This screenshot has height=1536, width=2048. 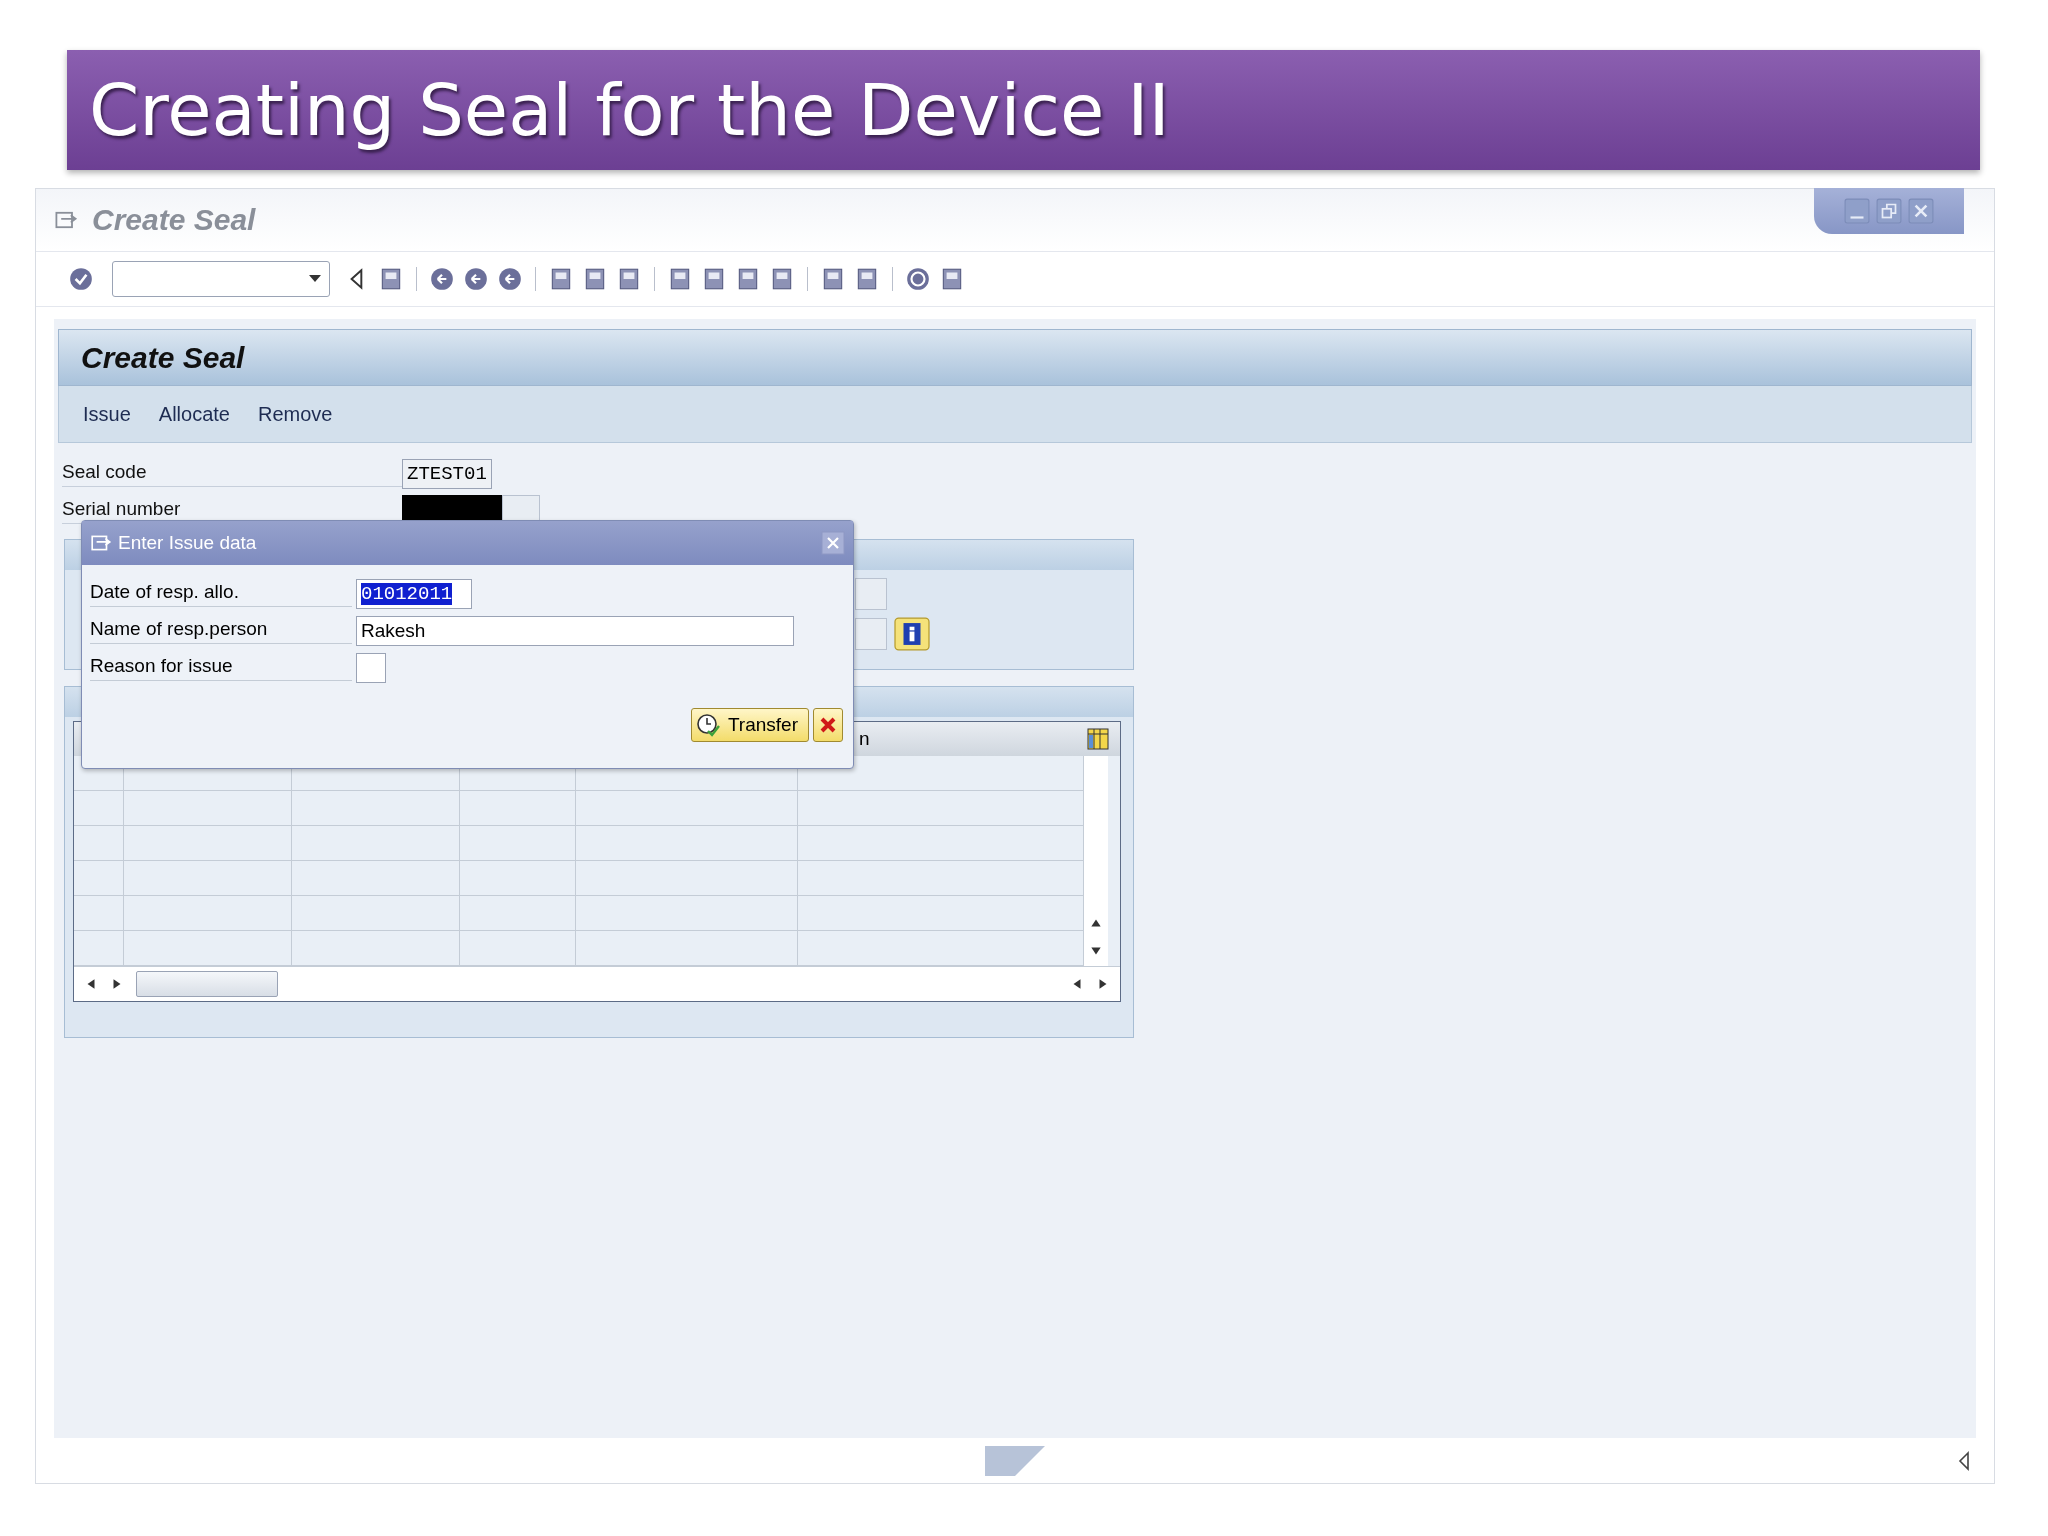 What do you see at coordinates (1015, 1460) in the screenshot?
I see `logo-icon` at bounding box center [1015, 1460].